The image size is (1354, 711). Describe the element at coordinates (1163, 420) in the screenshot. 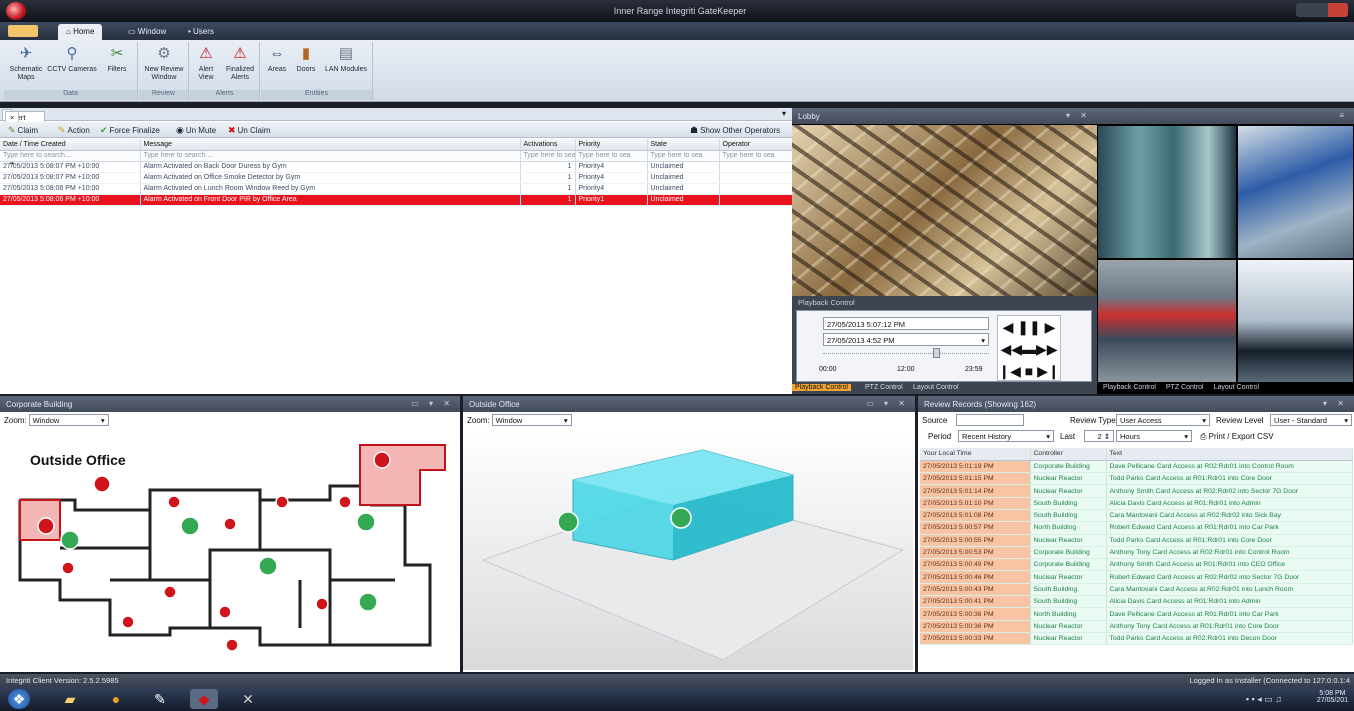

I see `review-type-select: User Access ▾` at that location.